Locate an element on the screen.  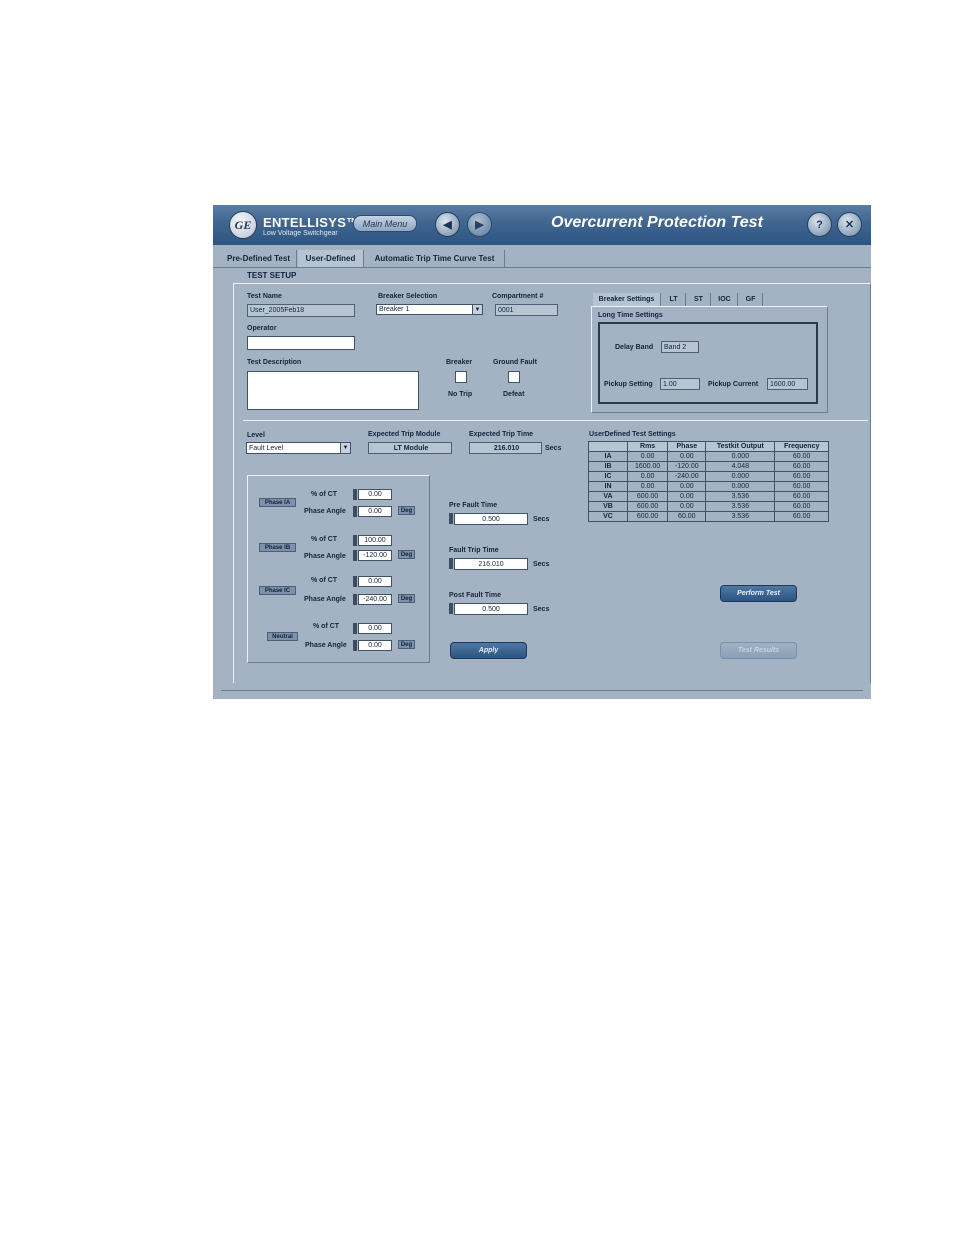
phase-ib-pct-input: 100.00 is located at coordinates (375, 540).